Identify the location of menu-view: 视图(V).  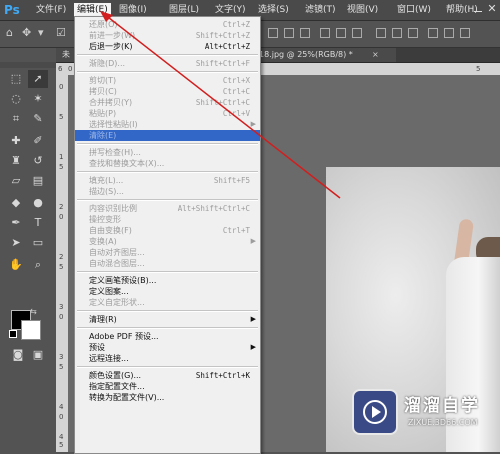
(362, 10).